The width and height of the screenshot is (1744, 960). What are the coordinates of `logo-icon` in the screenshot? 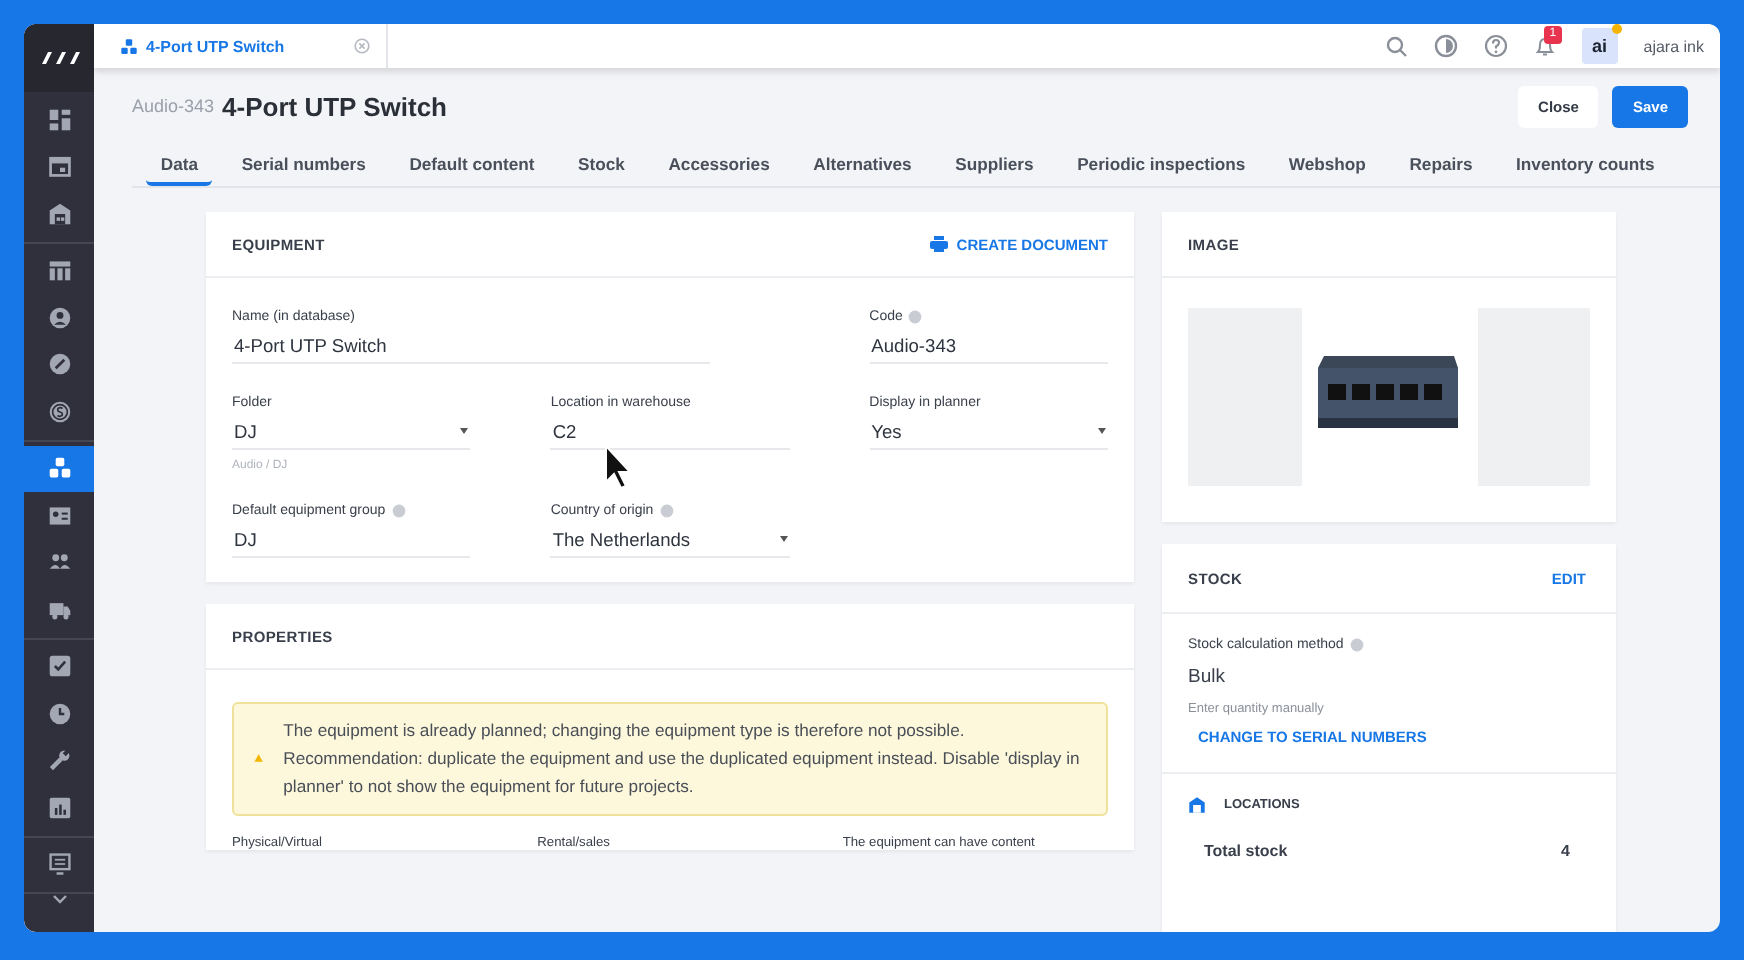 It's located at (59, 58).